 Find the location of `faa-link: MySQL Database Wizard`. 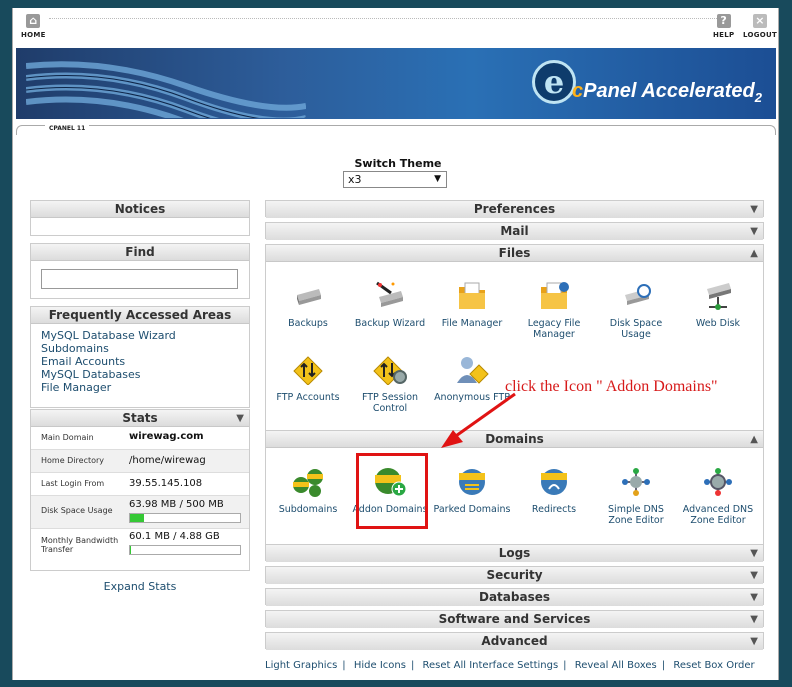

faa-link: MySQL Database Wizard is located at coordinates (140, 335).